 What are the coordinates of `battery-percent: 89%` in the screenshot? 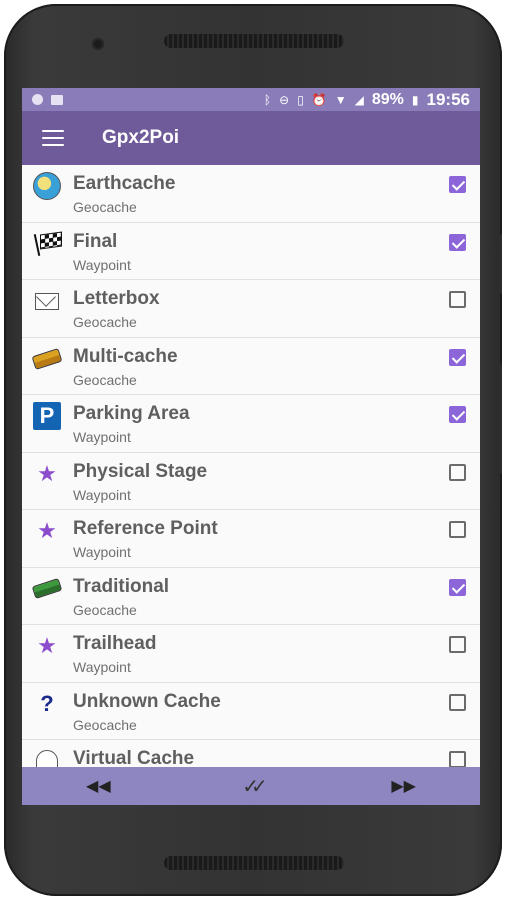 It's located at (387, 99).